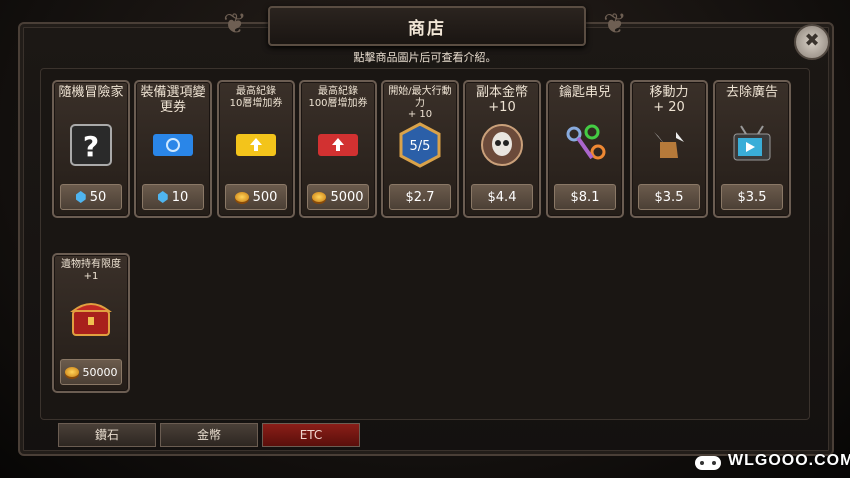 This screenshot has width=850, height=478. Describe the element at coordinates (347, 197) in the screenshot. I see `price-label: 5000` at that location.